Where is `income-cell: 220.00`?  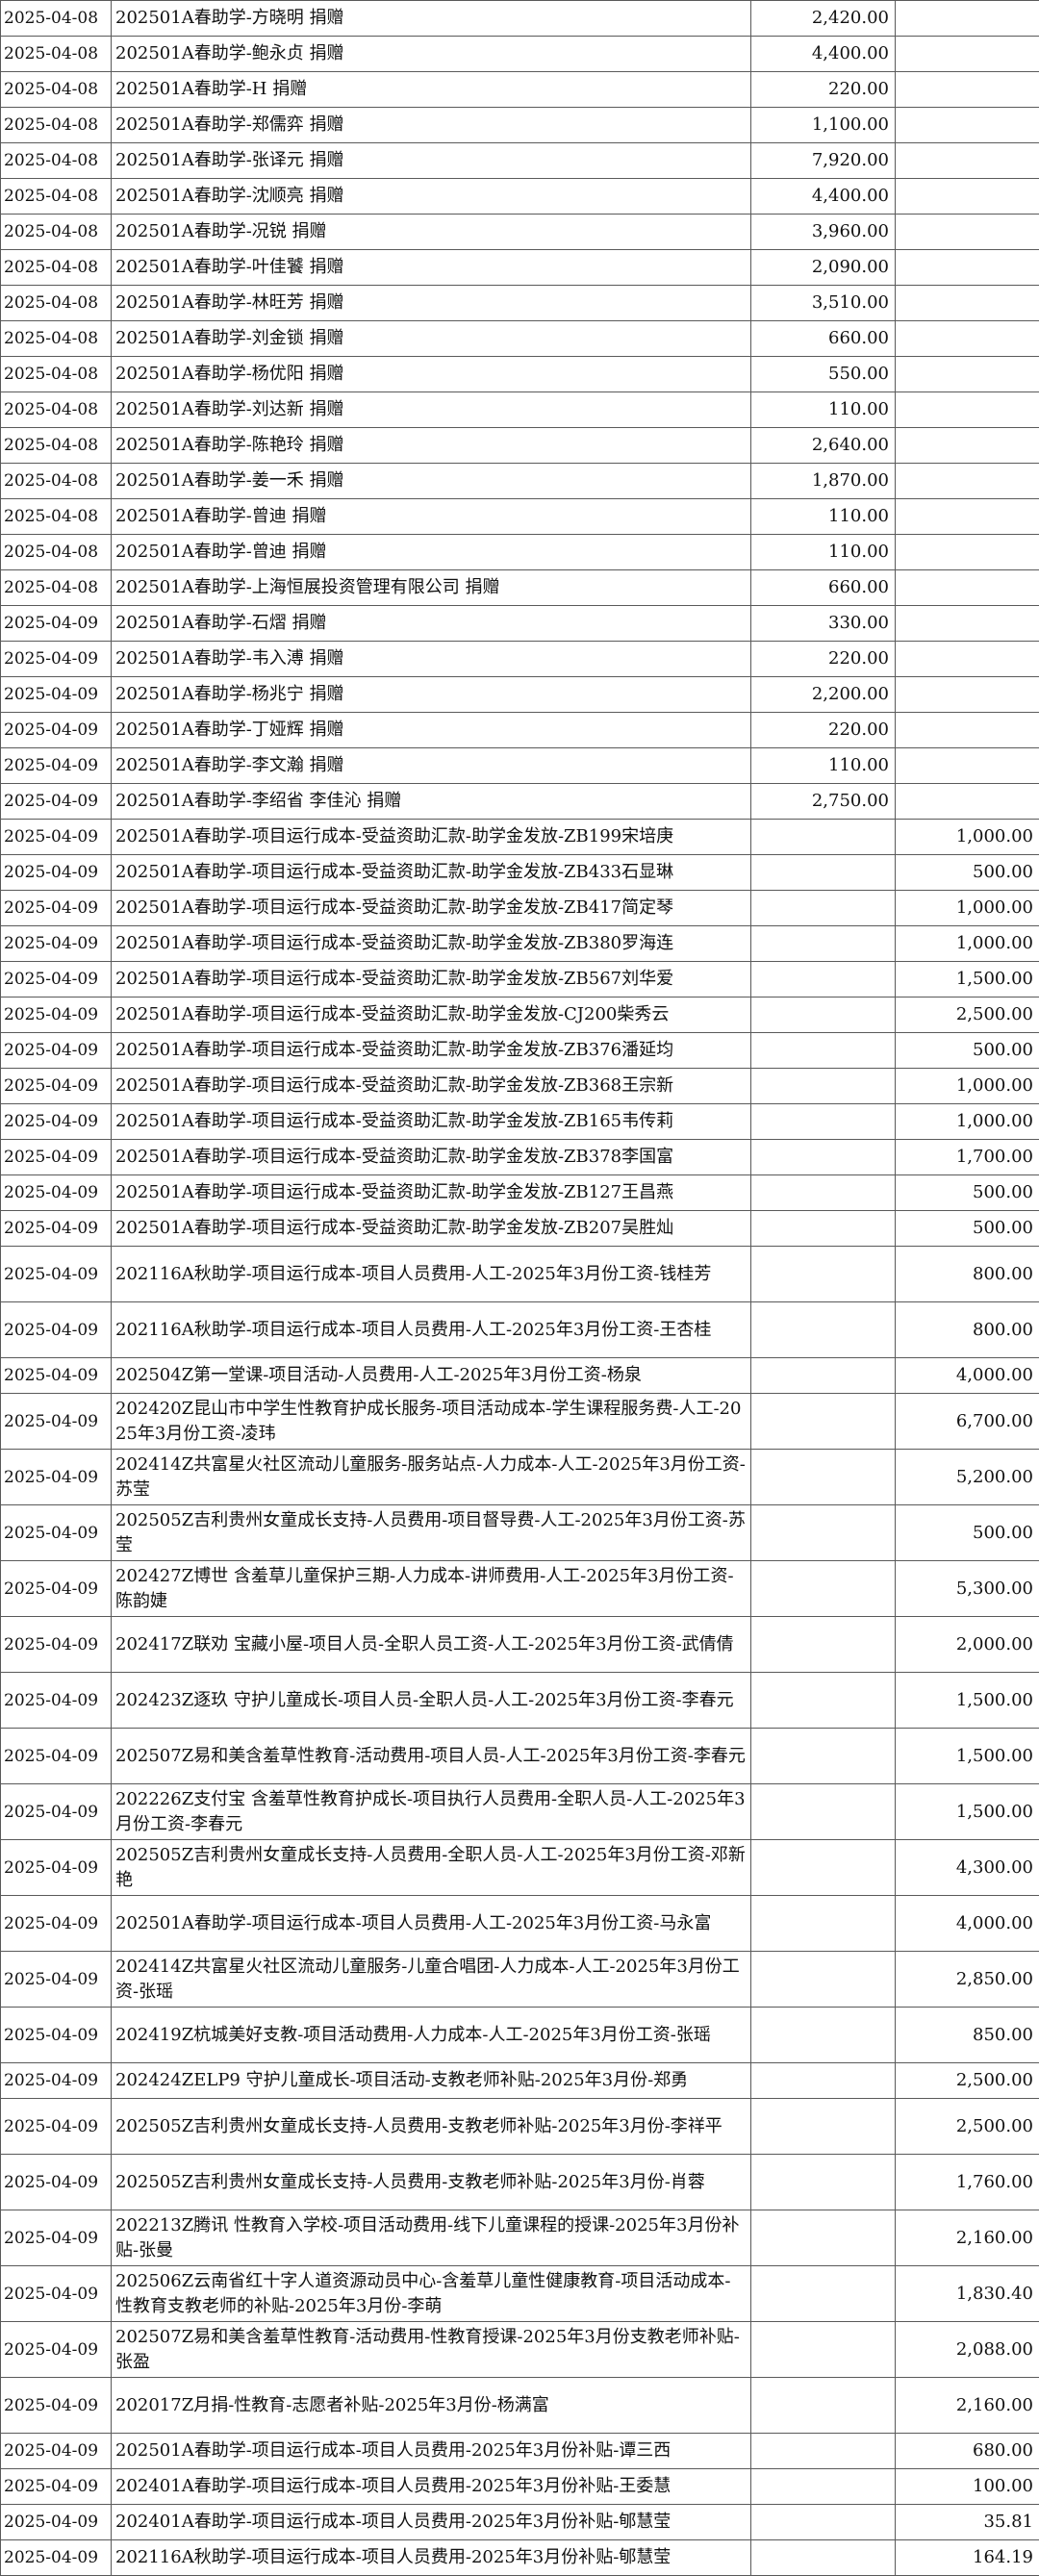
income-cell: 220.00 is located at coordinates (823, 90).